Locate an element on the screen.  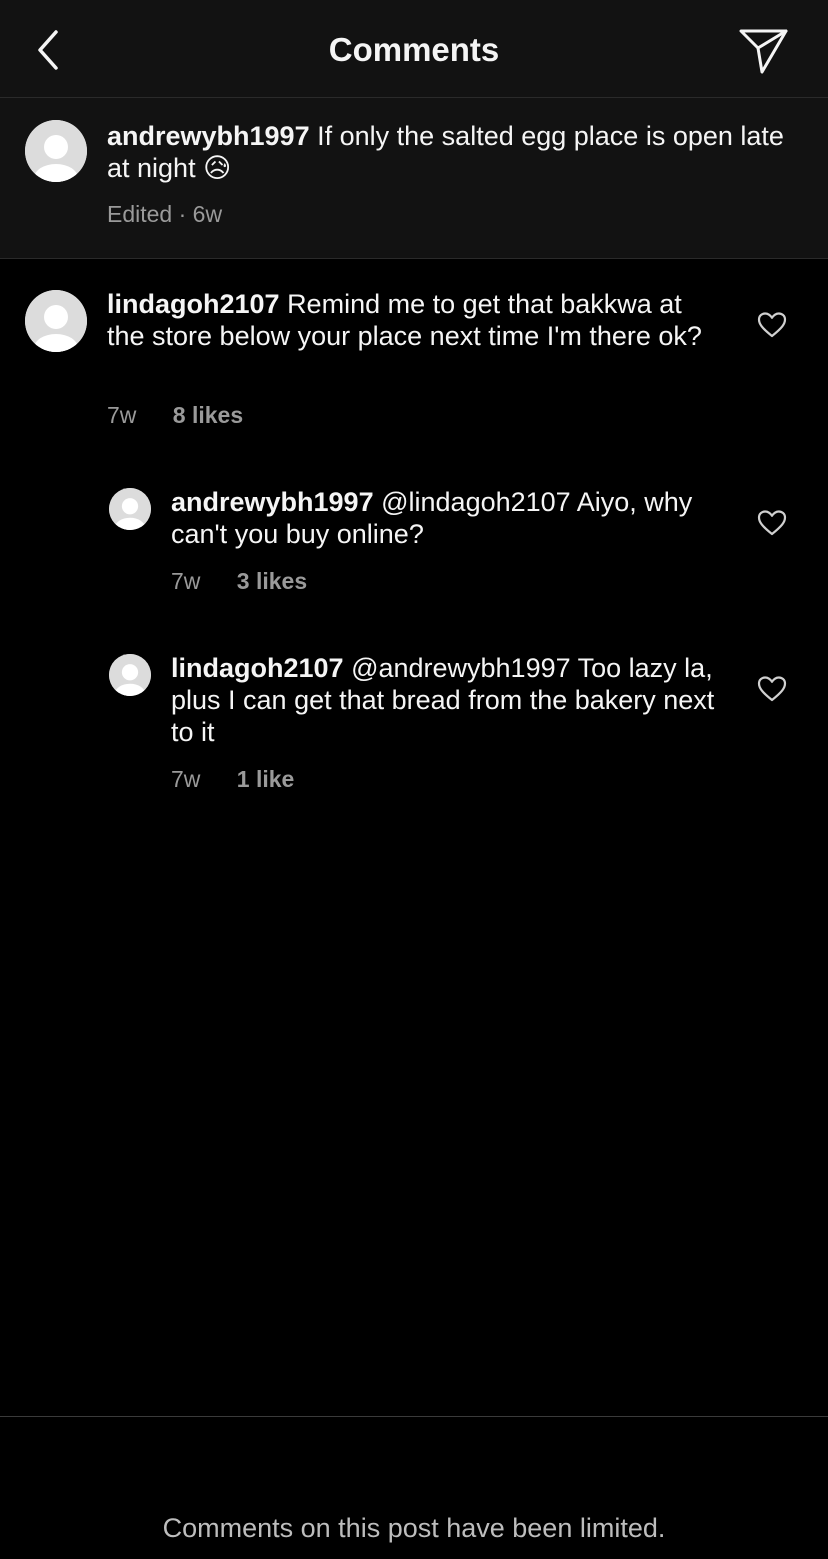
comment-likes: 8 likes is located at coordinates (208, 415).